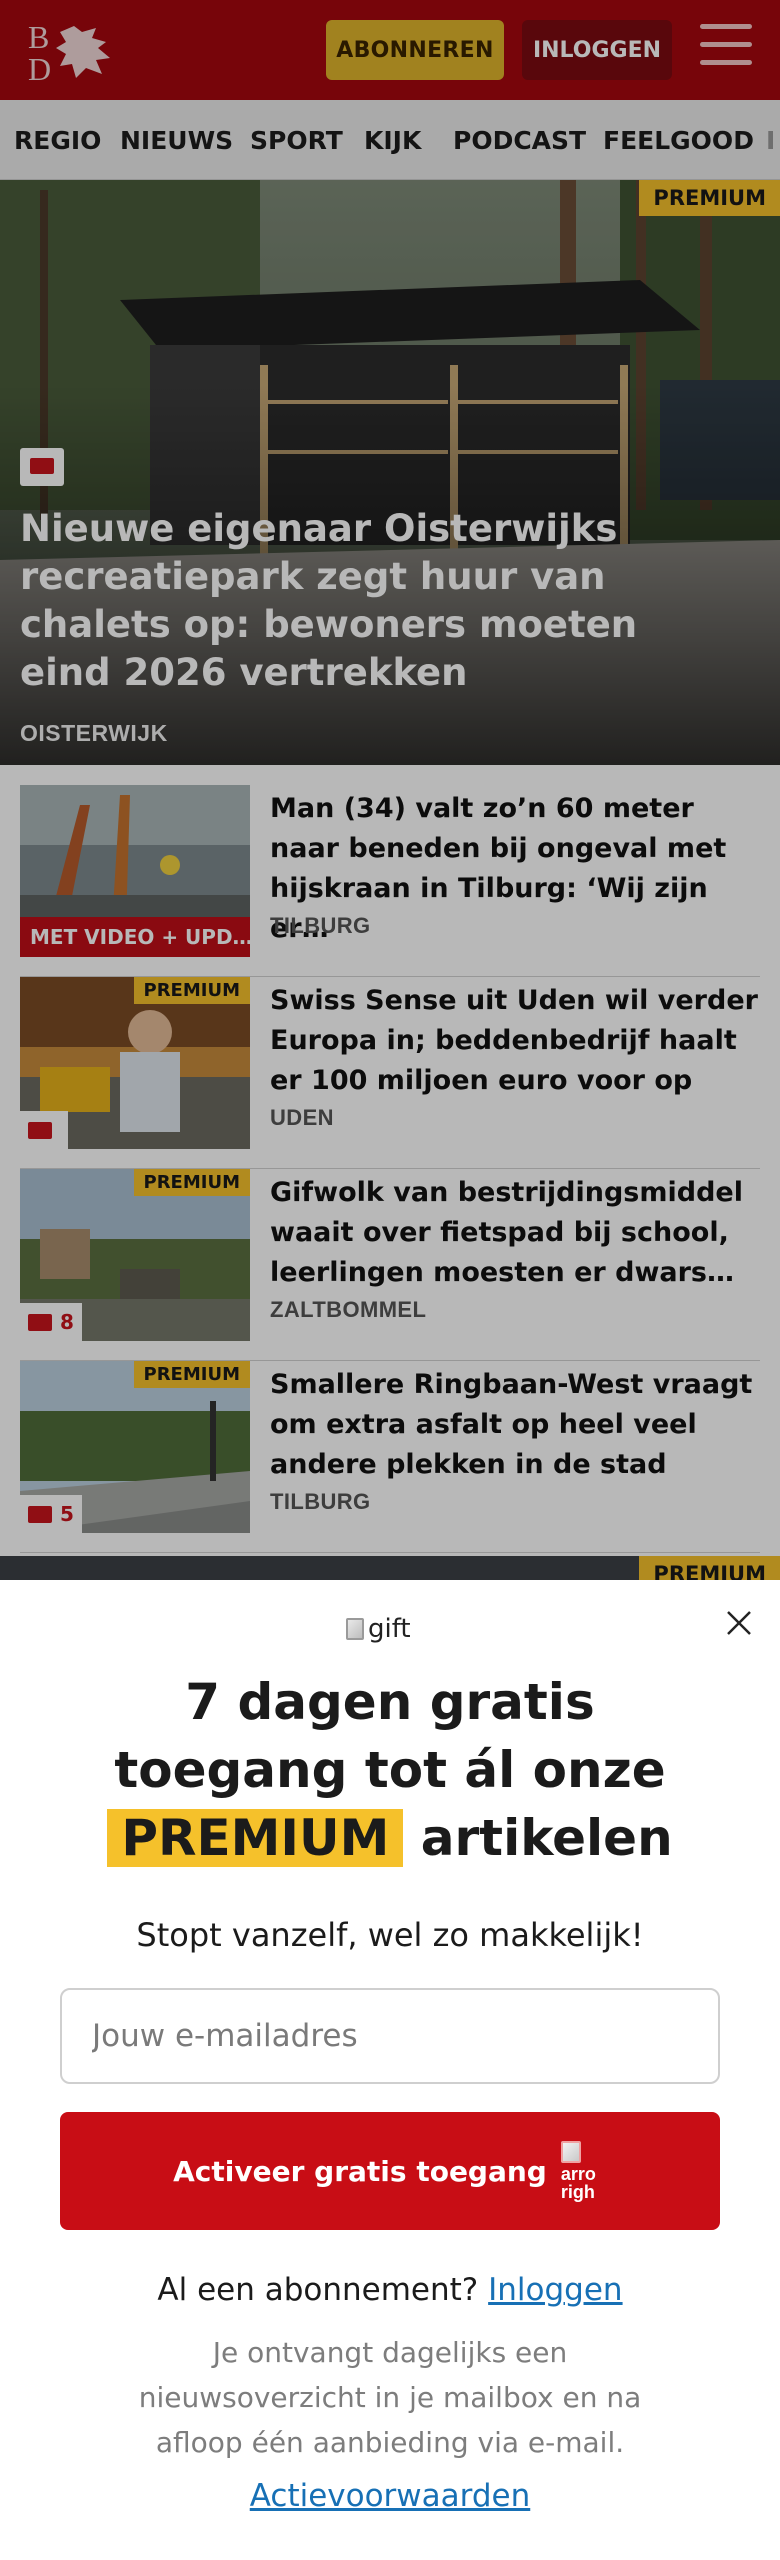 This screenshot has height=2560, width=780. What do you see at coordinates (389, 1629) in the screenshot?
I see `gift-alt-text: gift` at bounding box center [389, 1629].